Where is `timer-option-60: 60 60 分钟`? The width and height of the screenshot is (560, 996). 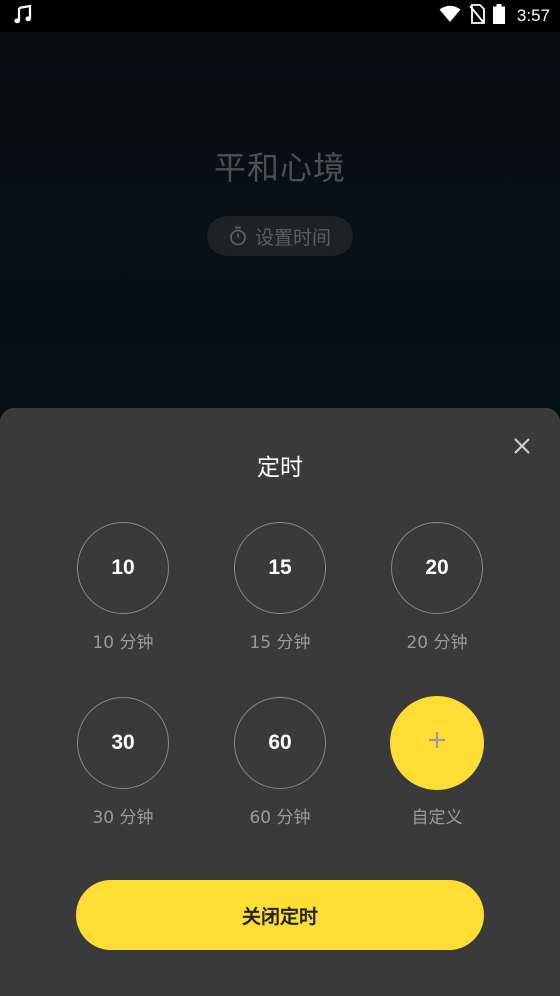
timer-option-60: 60 60 分钟 is located at coordinates (280, 762).